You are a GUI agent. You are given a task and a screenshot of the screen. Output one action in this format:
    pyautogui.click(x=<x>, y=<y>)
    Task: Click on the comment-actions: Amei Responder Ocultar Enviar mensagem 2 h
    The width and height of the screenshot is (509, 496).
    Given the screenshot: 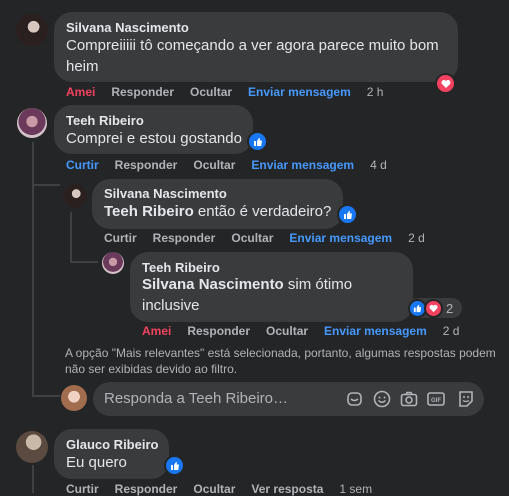 What is the action you would take?
    pyautogui.click(x=232, y=92)
    